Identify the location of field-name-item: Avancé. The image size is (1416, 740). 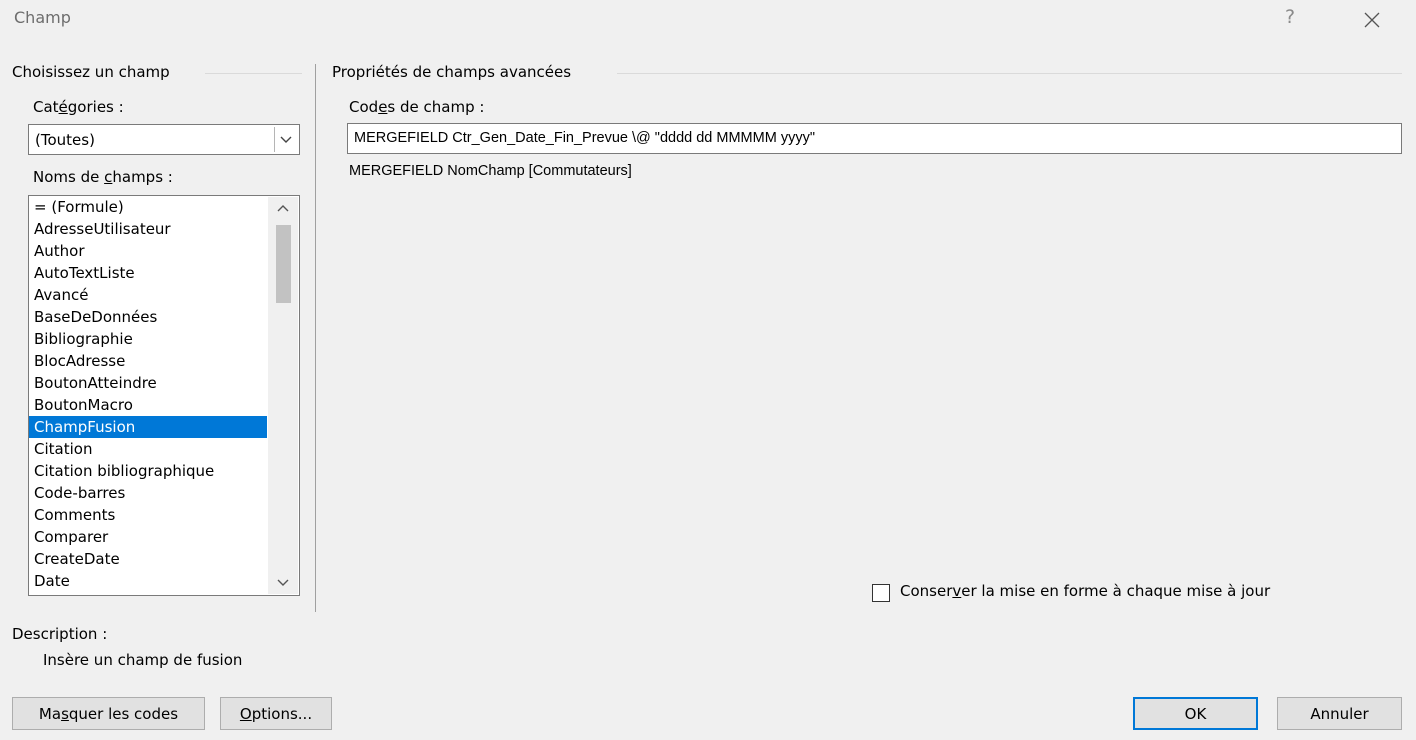
(148, 295).